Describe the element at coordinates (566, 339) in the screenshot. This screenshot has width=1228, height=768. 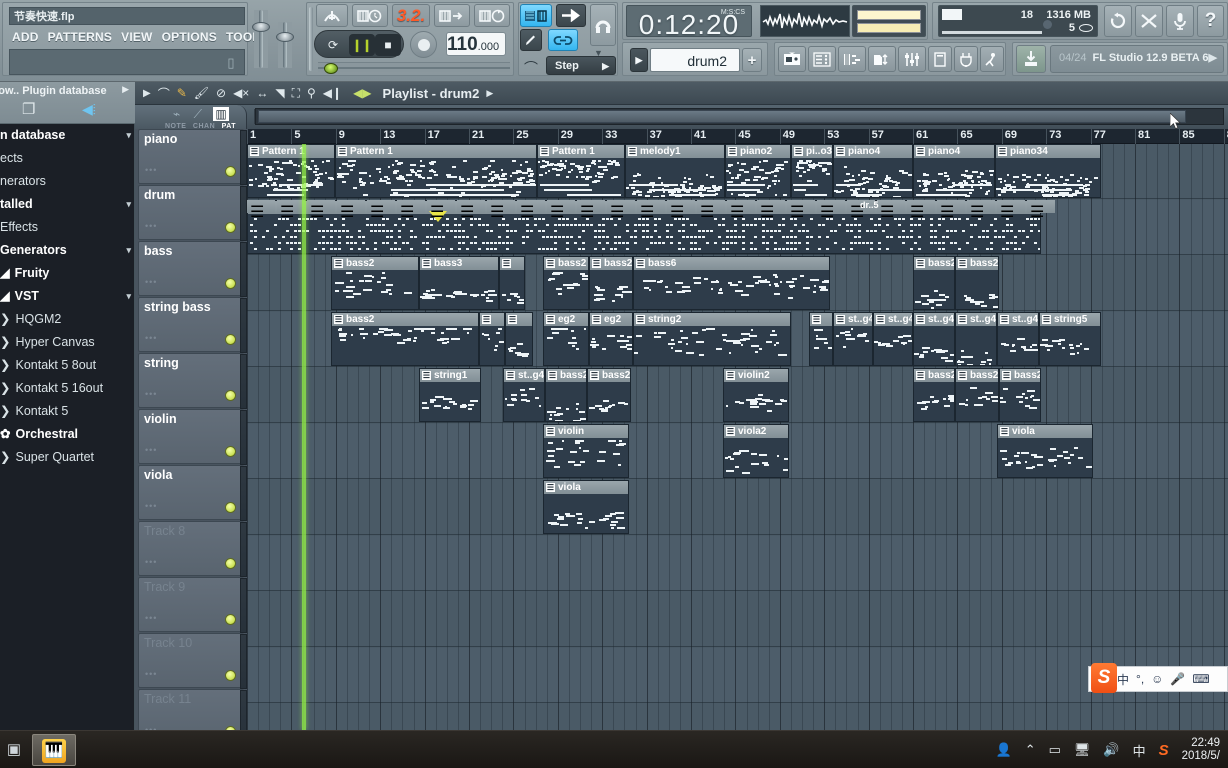
I see `playlist-clip: eg2 ☰` at that location.